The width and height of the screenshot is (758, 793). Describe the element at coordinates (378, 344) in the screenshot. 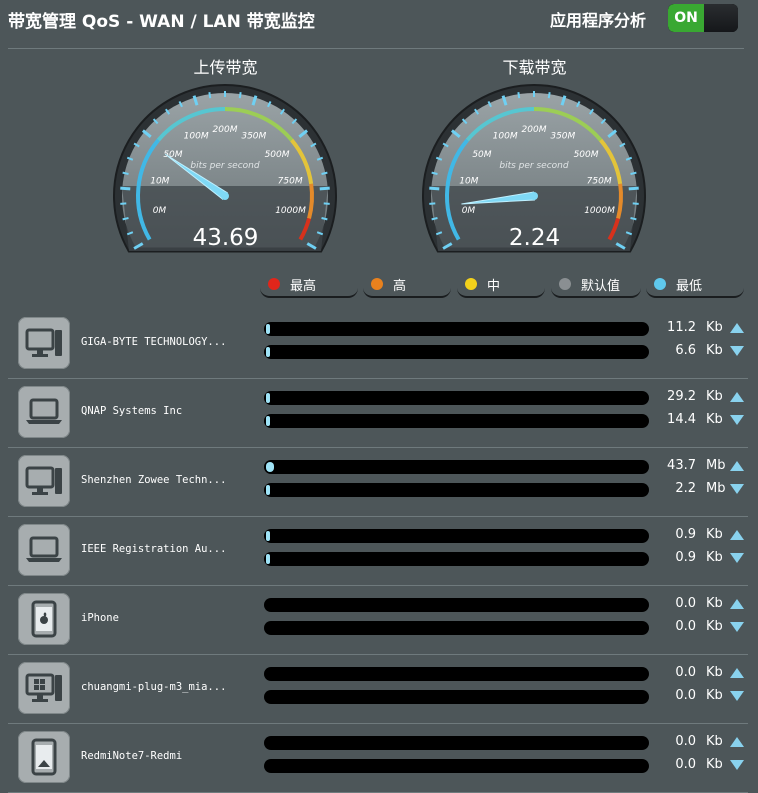

I see `device-row: GIGA-BYTE TECHNOLOGY...11.2Kb6.6Kb` at that location.